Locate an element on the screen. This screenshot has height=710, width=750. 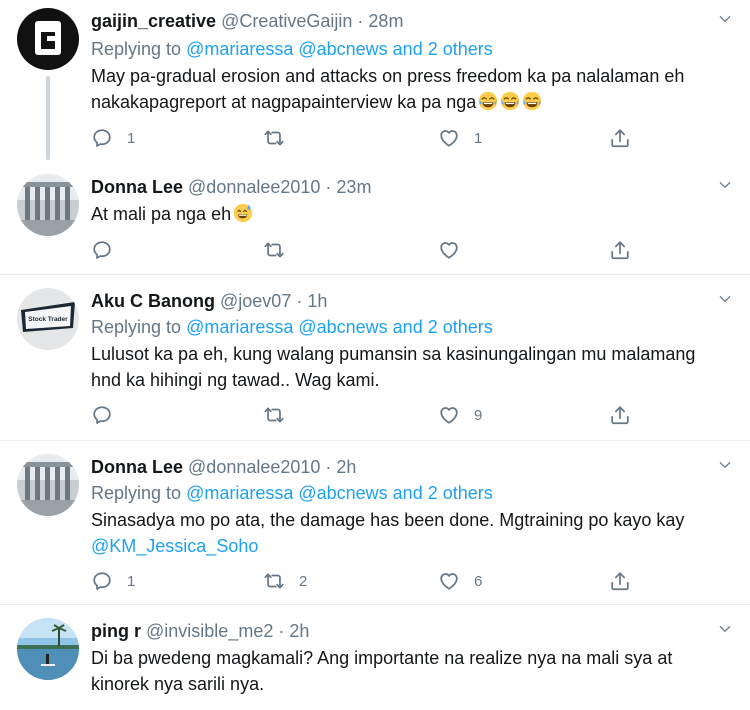
avatar-label: Stock Trader is located at coordinates (48, 319).